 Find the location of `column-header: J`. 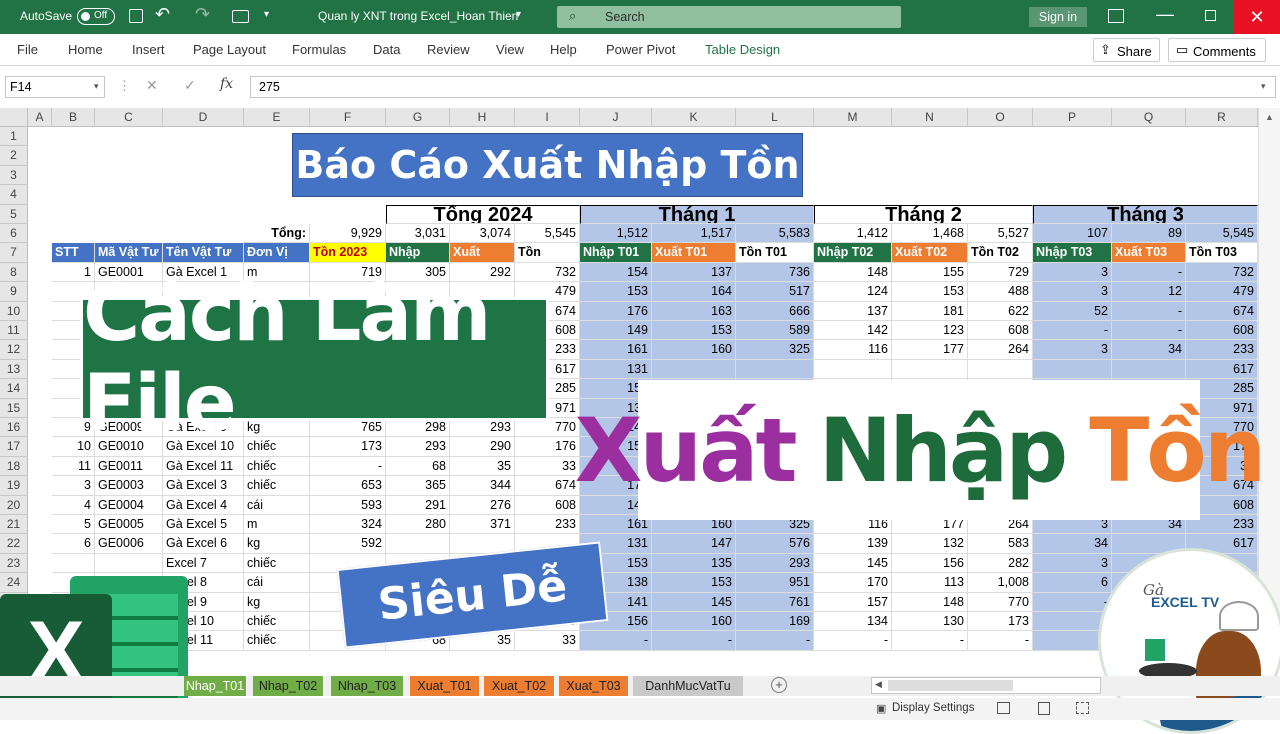

column-header: J is located at coordinates (616, 117).